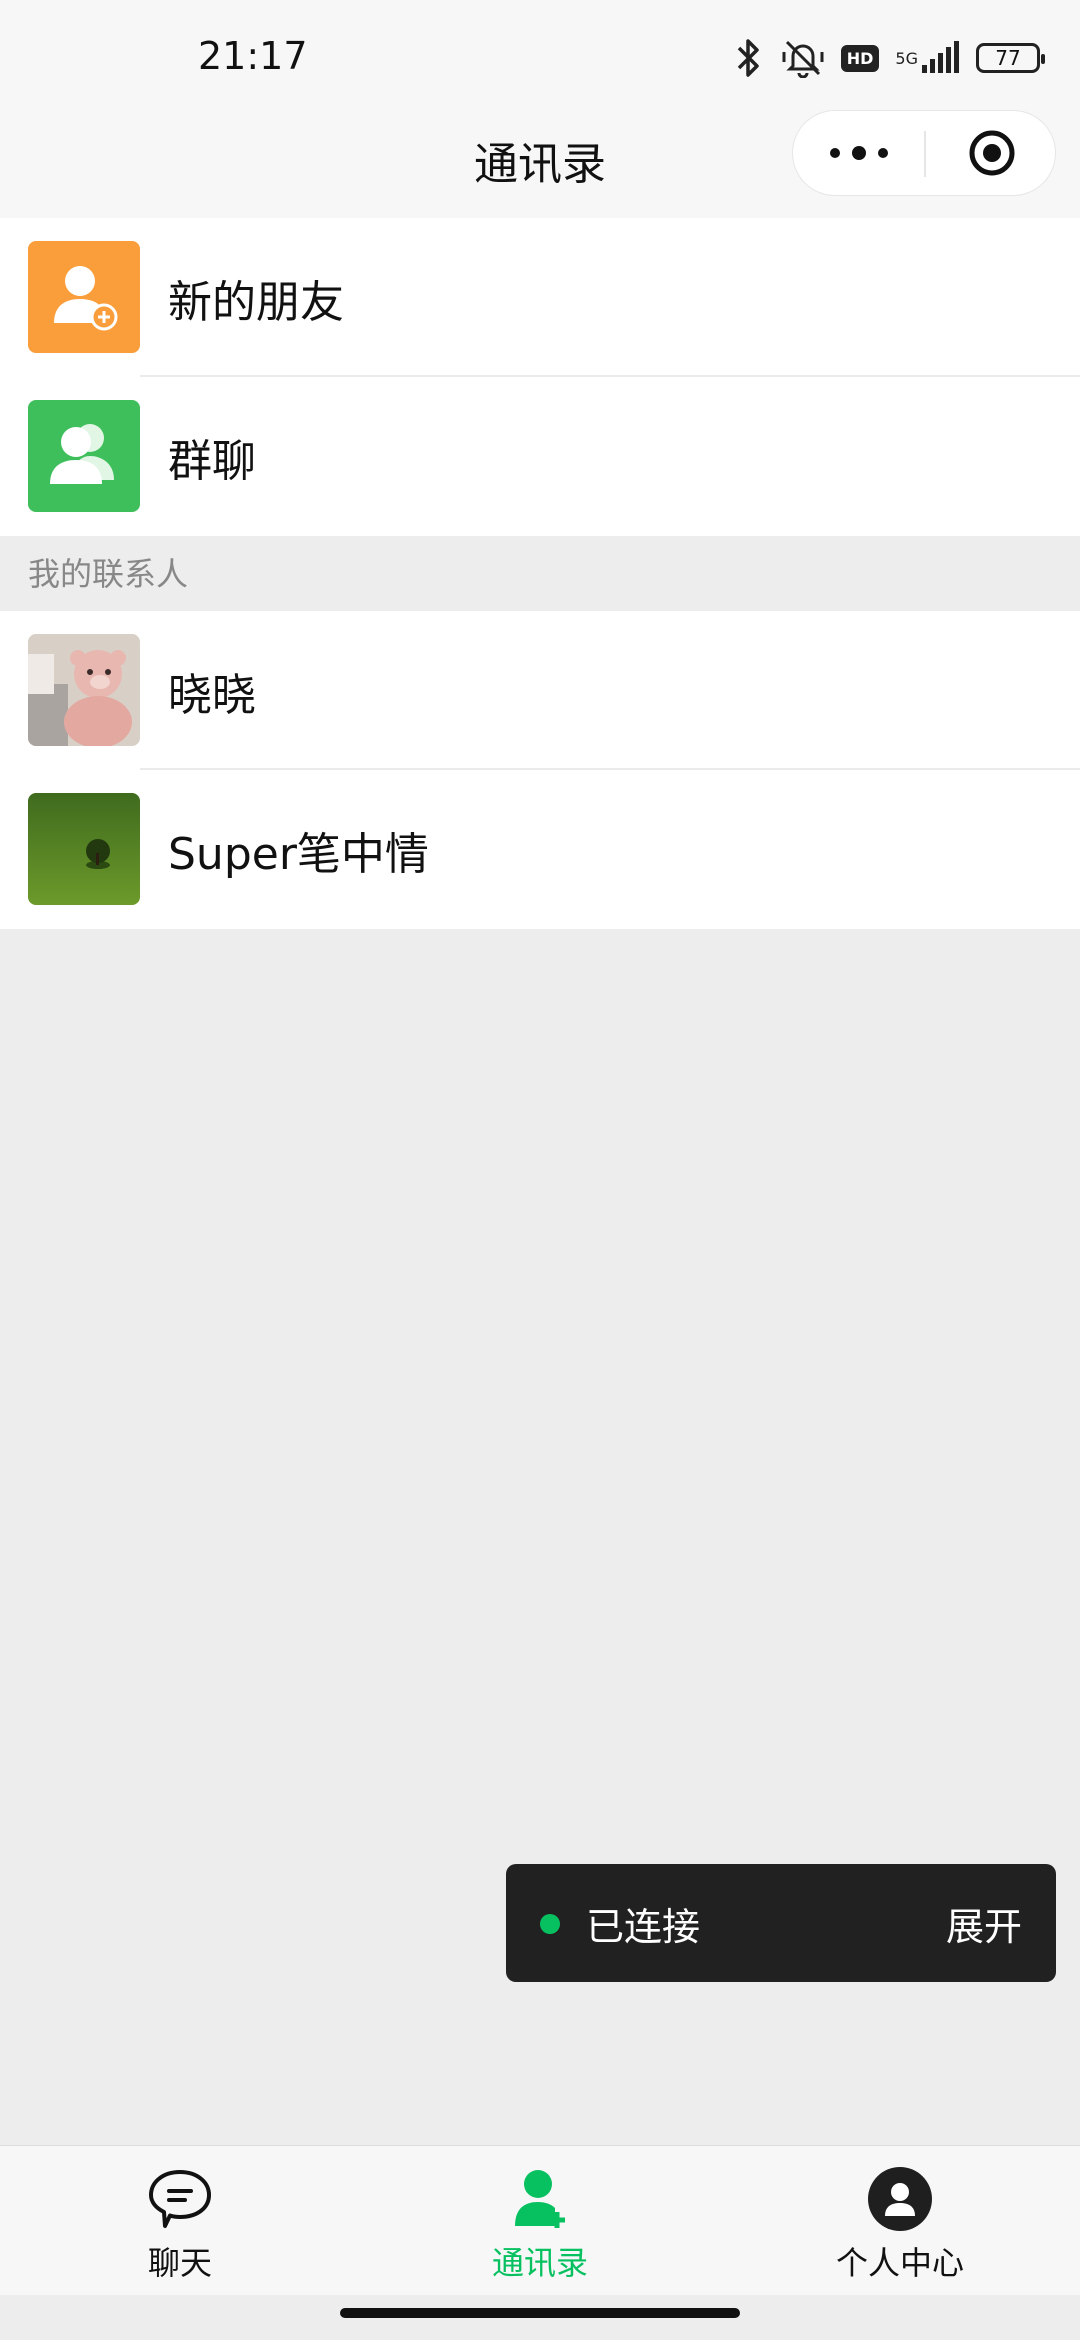 Image resolution: width=1080 pixels, height=2340 pixels. Describe the element at coordinates (179, 2263) in the screenshot. I see `tab-label: 聊天` at that location.